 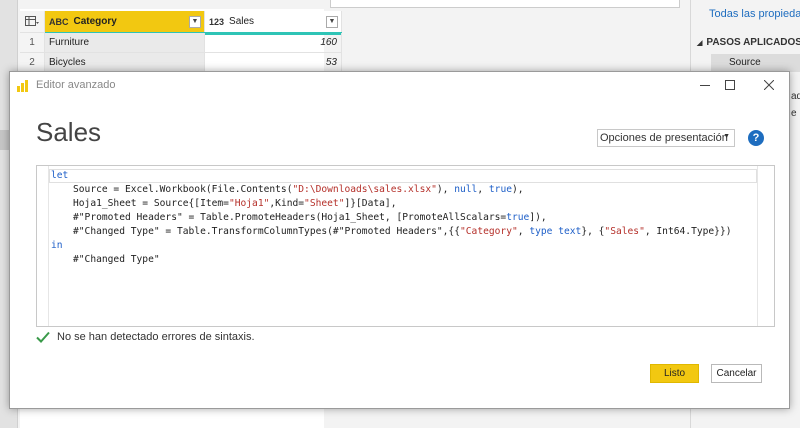 What do you see at coordinates (757, 246) in the screenshot?
I see `editor-minimap-edge` at bounding box center [757, 246].